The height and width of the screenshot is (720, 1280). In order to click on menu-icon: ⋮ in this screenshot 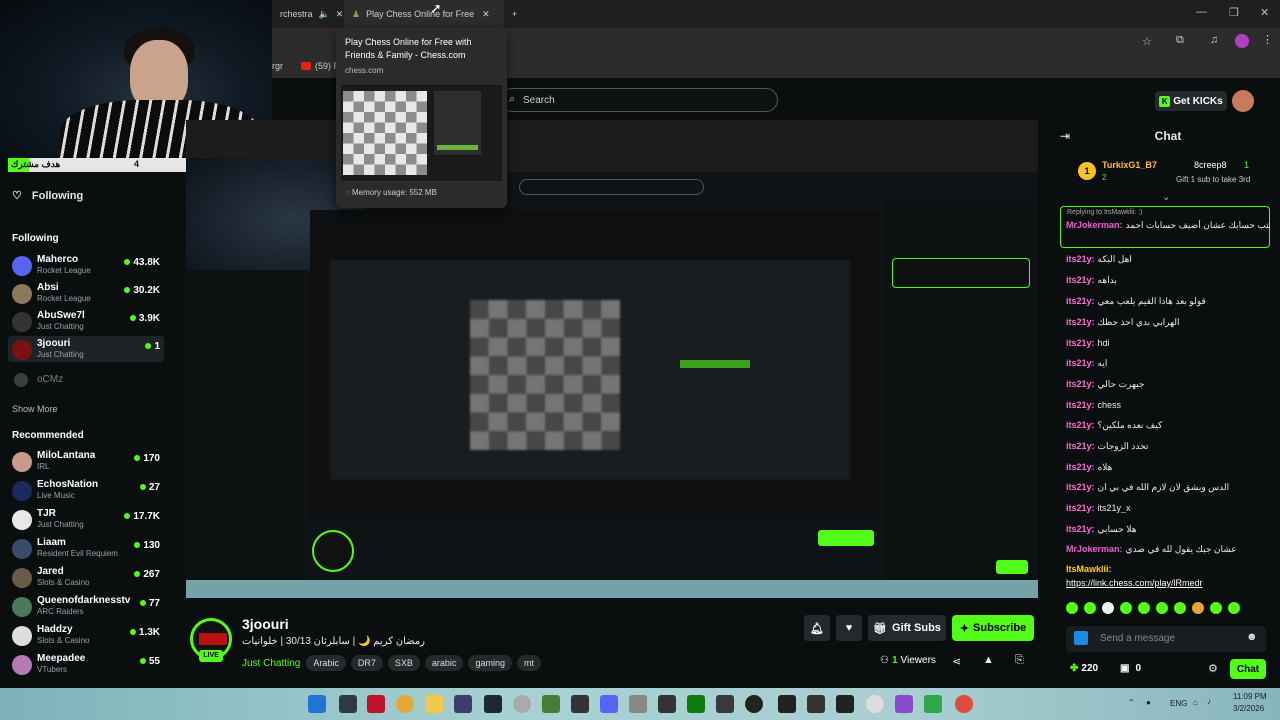, I will do `click(1267, 39)`.